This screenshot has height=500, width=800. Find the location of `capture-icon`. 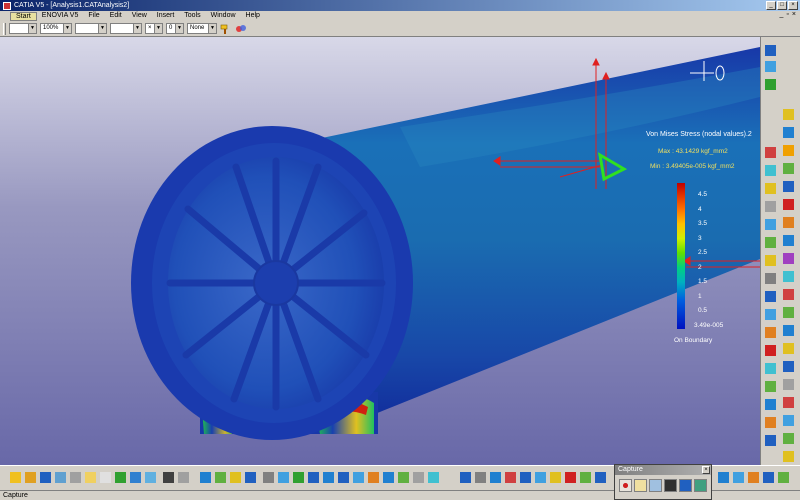

capture-icon is located at coordinates (670, 485).